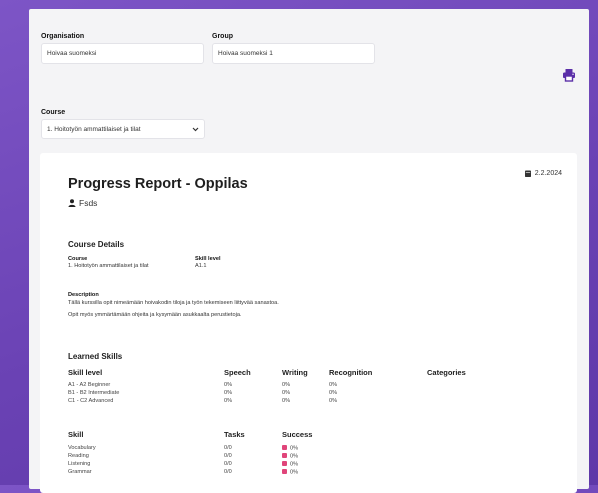 The image size is (598, 493). Describe the element at coordinates (158, 184) in the screenshot. I see `report-title: Progress Report - Oppilas` at that location.